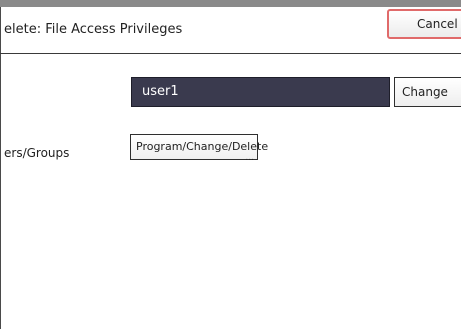  What do you see at coordinates (230, 3) in the screenshot?
I see `top-status-bar` at bounding box center [230, 3].